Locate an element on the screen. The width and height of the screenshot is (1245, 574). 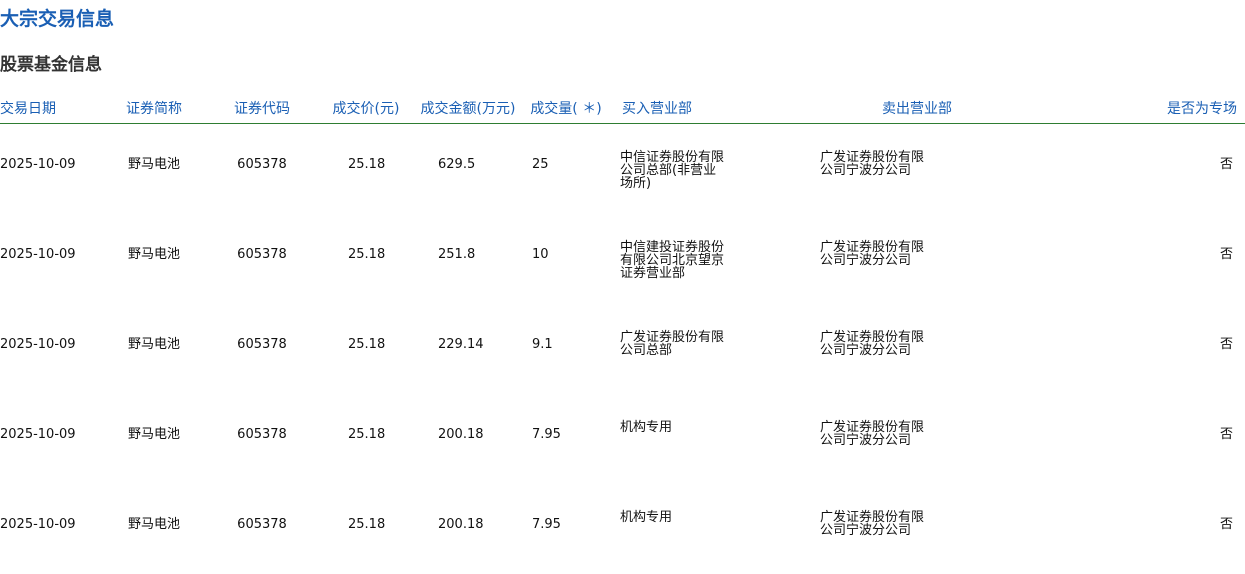
cell-buyer-text: 中信证券股份有限公司总部(非营业场所) is located at coordinates (672, 170).